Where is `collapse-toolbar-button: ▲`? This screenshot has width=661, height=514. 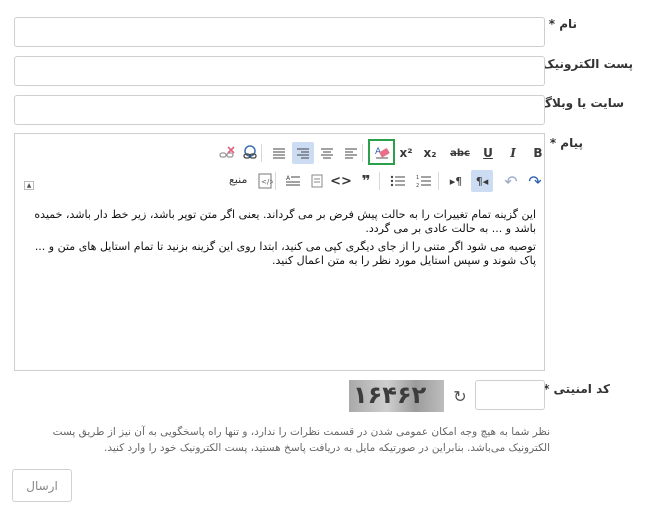
collapse-toolbar-button: ▲ is located at coordinates (29, 185).